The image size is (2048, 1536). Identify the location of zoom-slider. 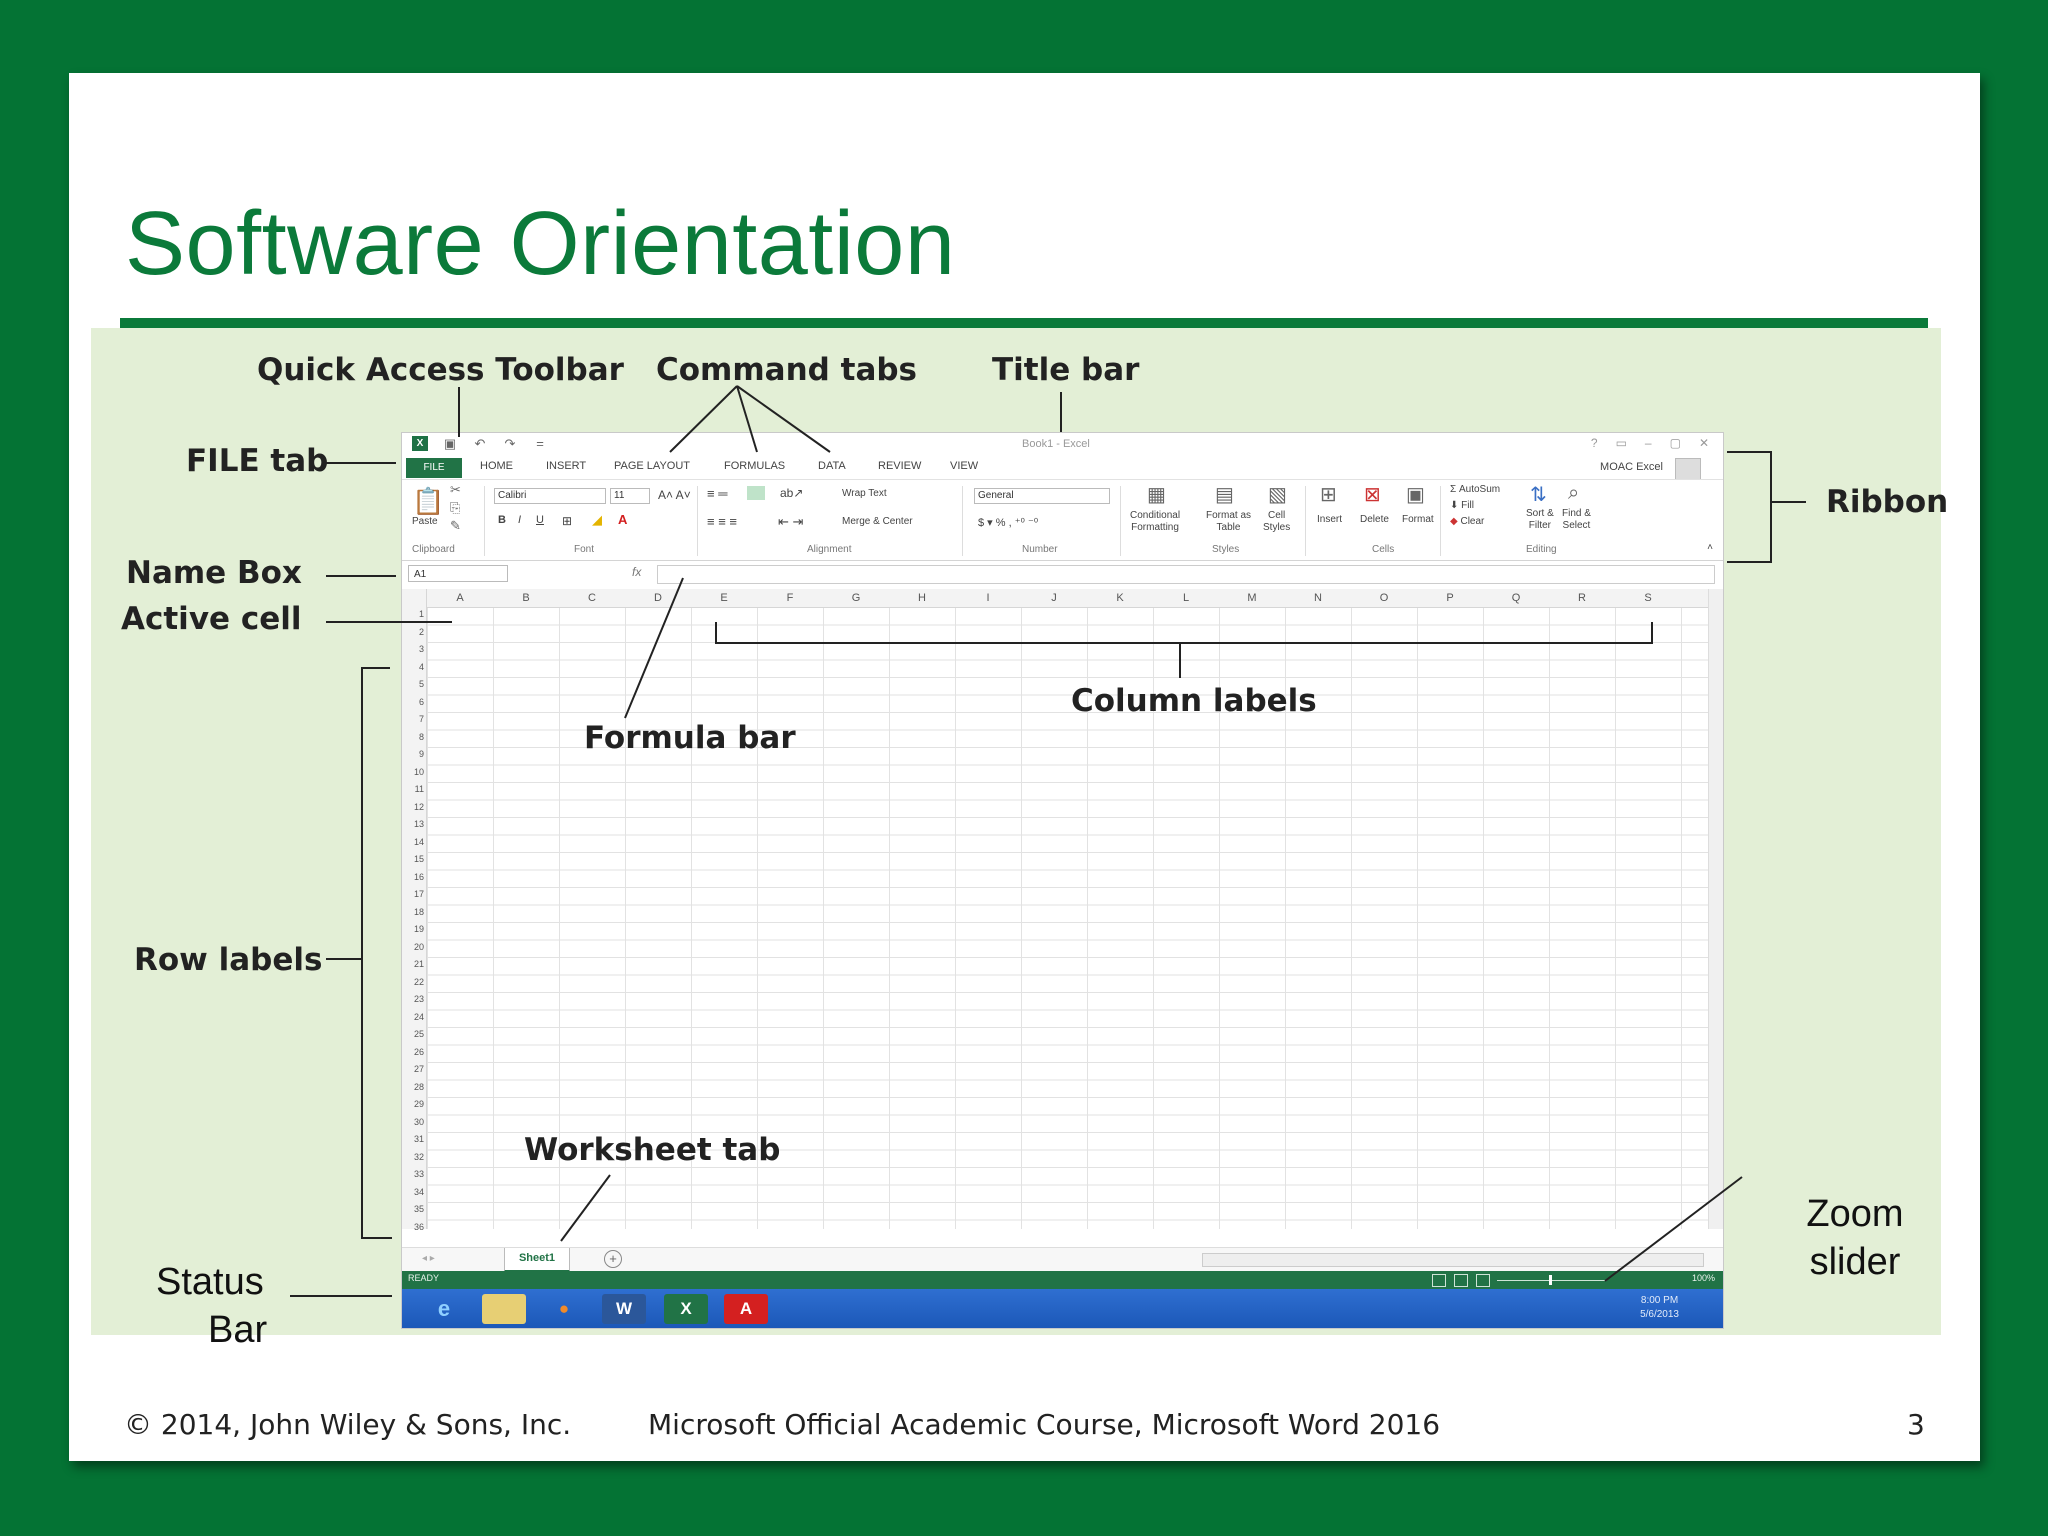
(1552, 1280).